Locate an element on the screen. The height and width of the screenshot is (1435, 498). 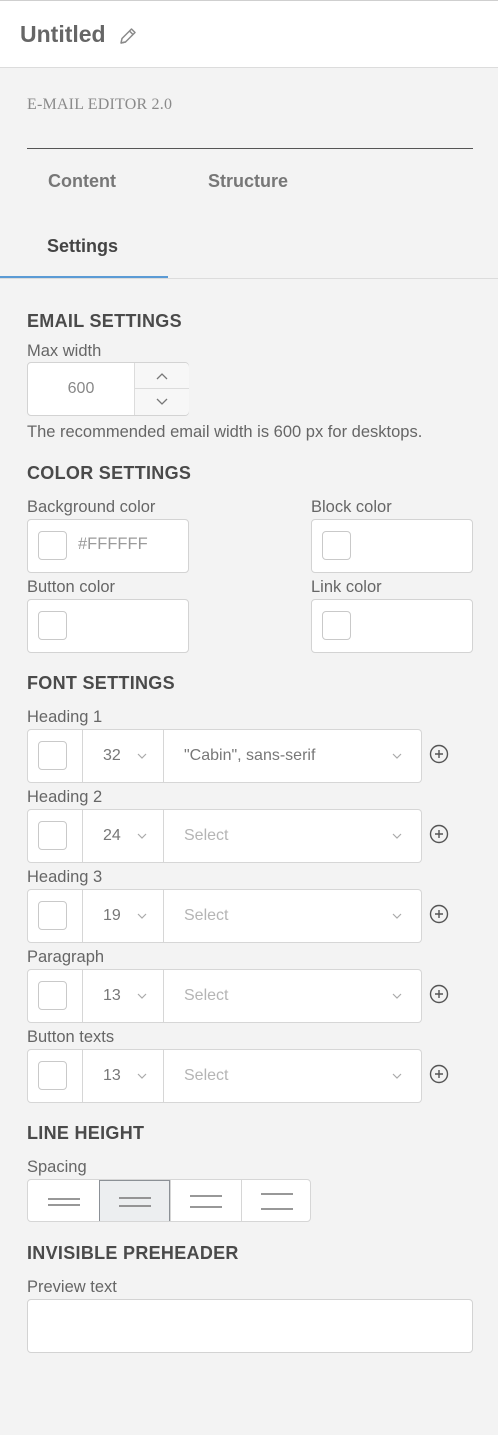
background-color-label: Background color is located at coordinates (91, 507).